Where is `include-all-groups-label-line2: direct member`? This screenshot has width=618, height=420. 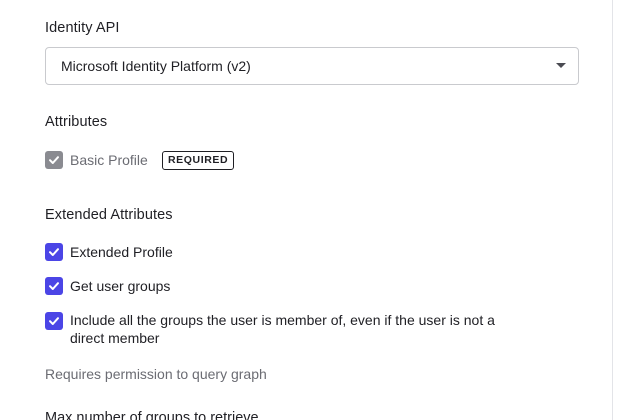 include-all-groups-label-line2: direct member is located at coordinates (114, 338).